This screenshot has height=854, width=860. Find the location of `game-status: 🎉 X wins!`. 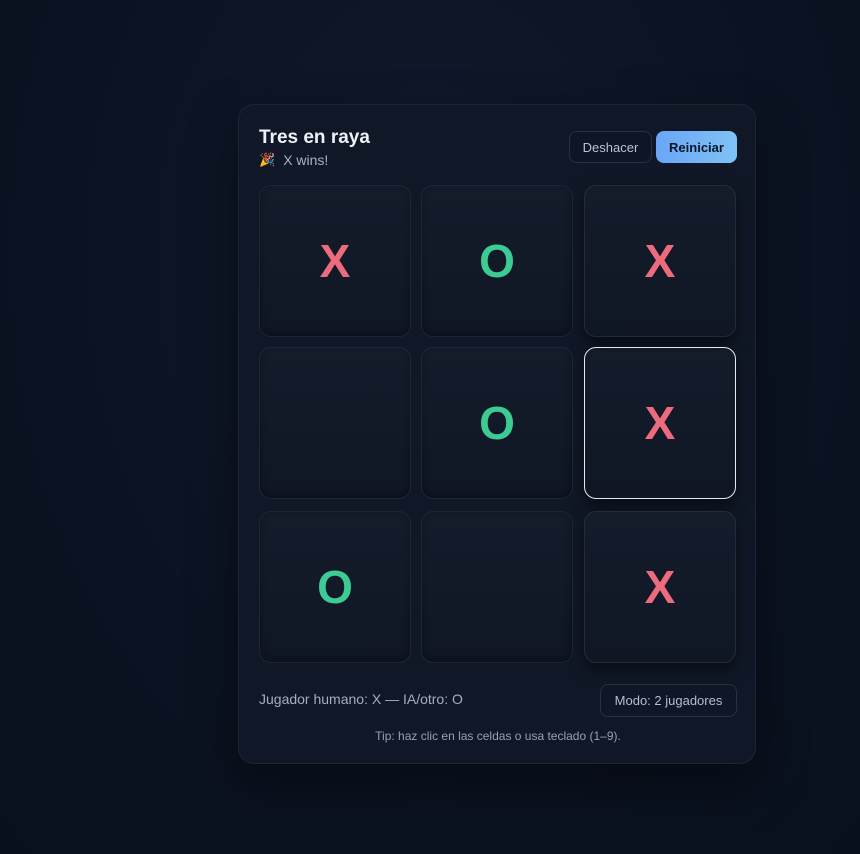

game-status: 🎉 X wins! is located at coordinates (293, 160).